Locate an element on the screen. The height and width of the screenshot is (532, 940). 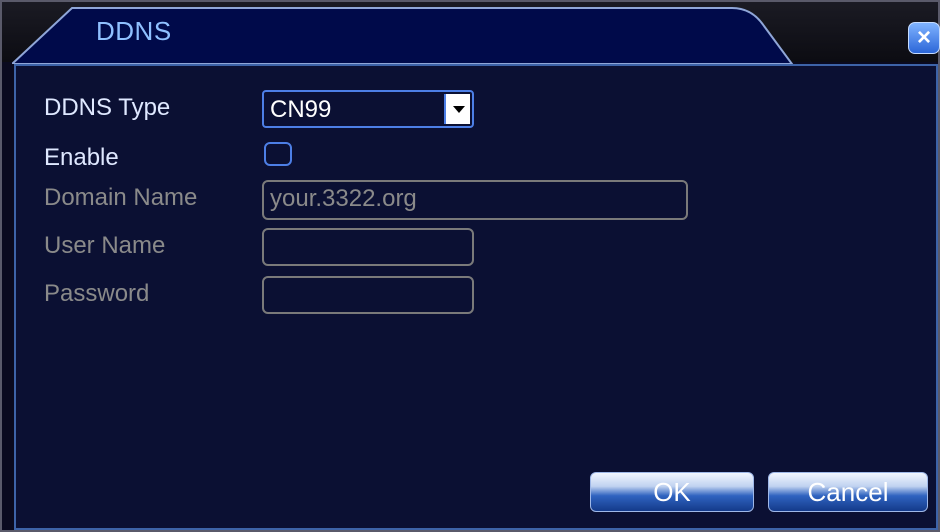
ddns-type-value: CN99 is located at coordinates (301, 109).